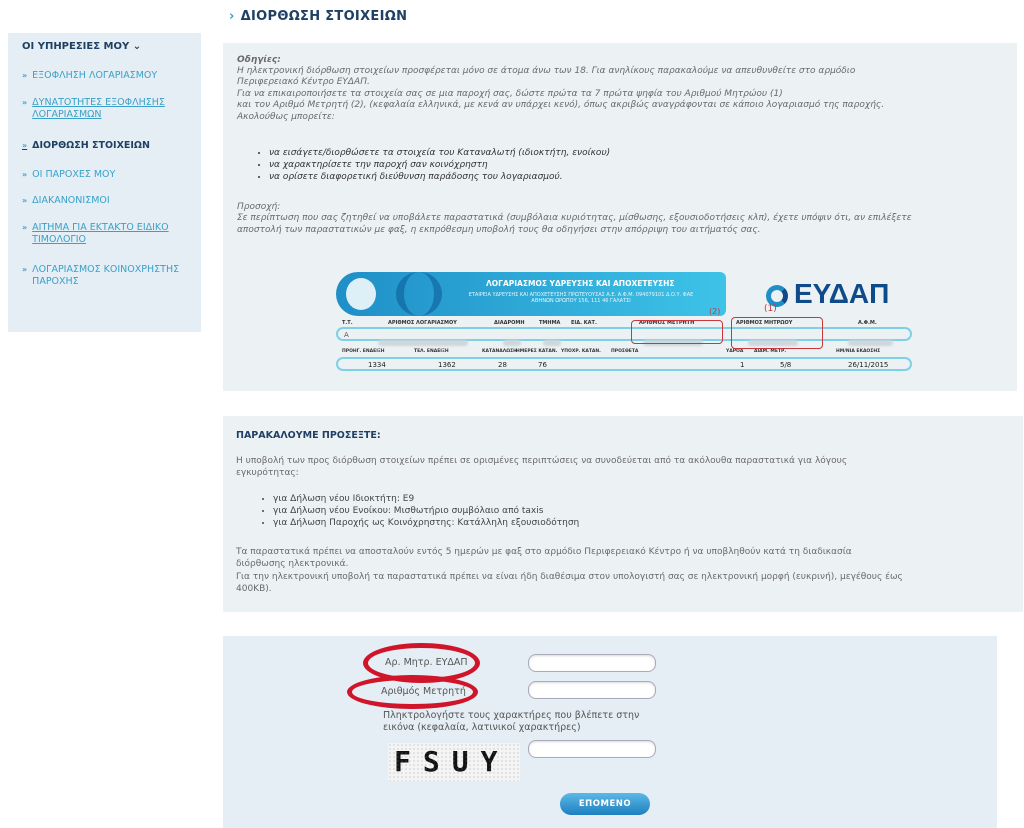 The width and height of the screenshot is (1024, 828). What do you see at coordinates (624, 364) in the screenshot?
I see `bill-row-readings: 1334 1362 28 76 1 5/8 26/11/2015` at bounding box center [624, 364].